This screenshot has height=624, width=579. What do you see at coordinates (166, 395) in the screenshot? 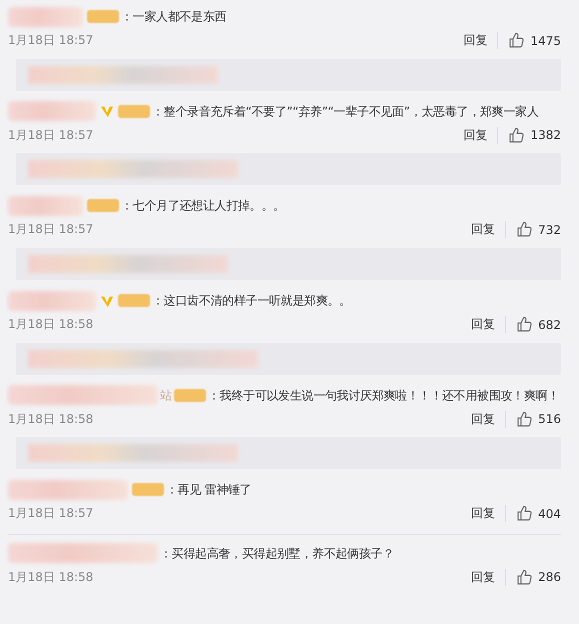
I see `username-fragment: 站` at bounding box center [166, 395].